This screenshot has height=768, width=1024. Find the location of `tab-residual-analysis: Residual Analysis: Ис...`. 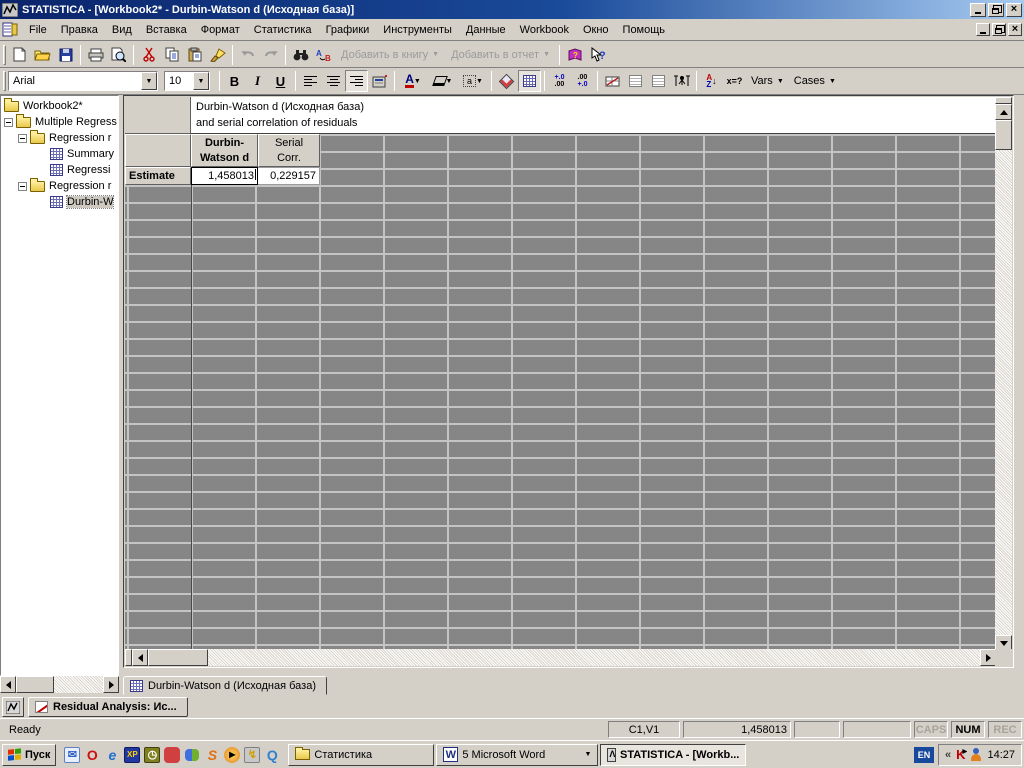

tab-residual-analysis: Residual Analysis: Ис... is located at coordinates (108, 707).